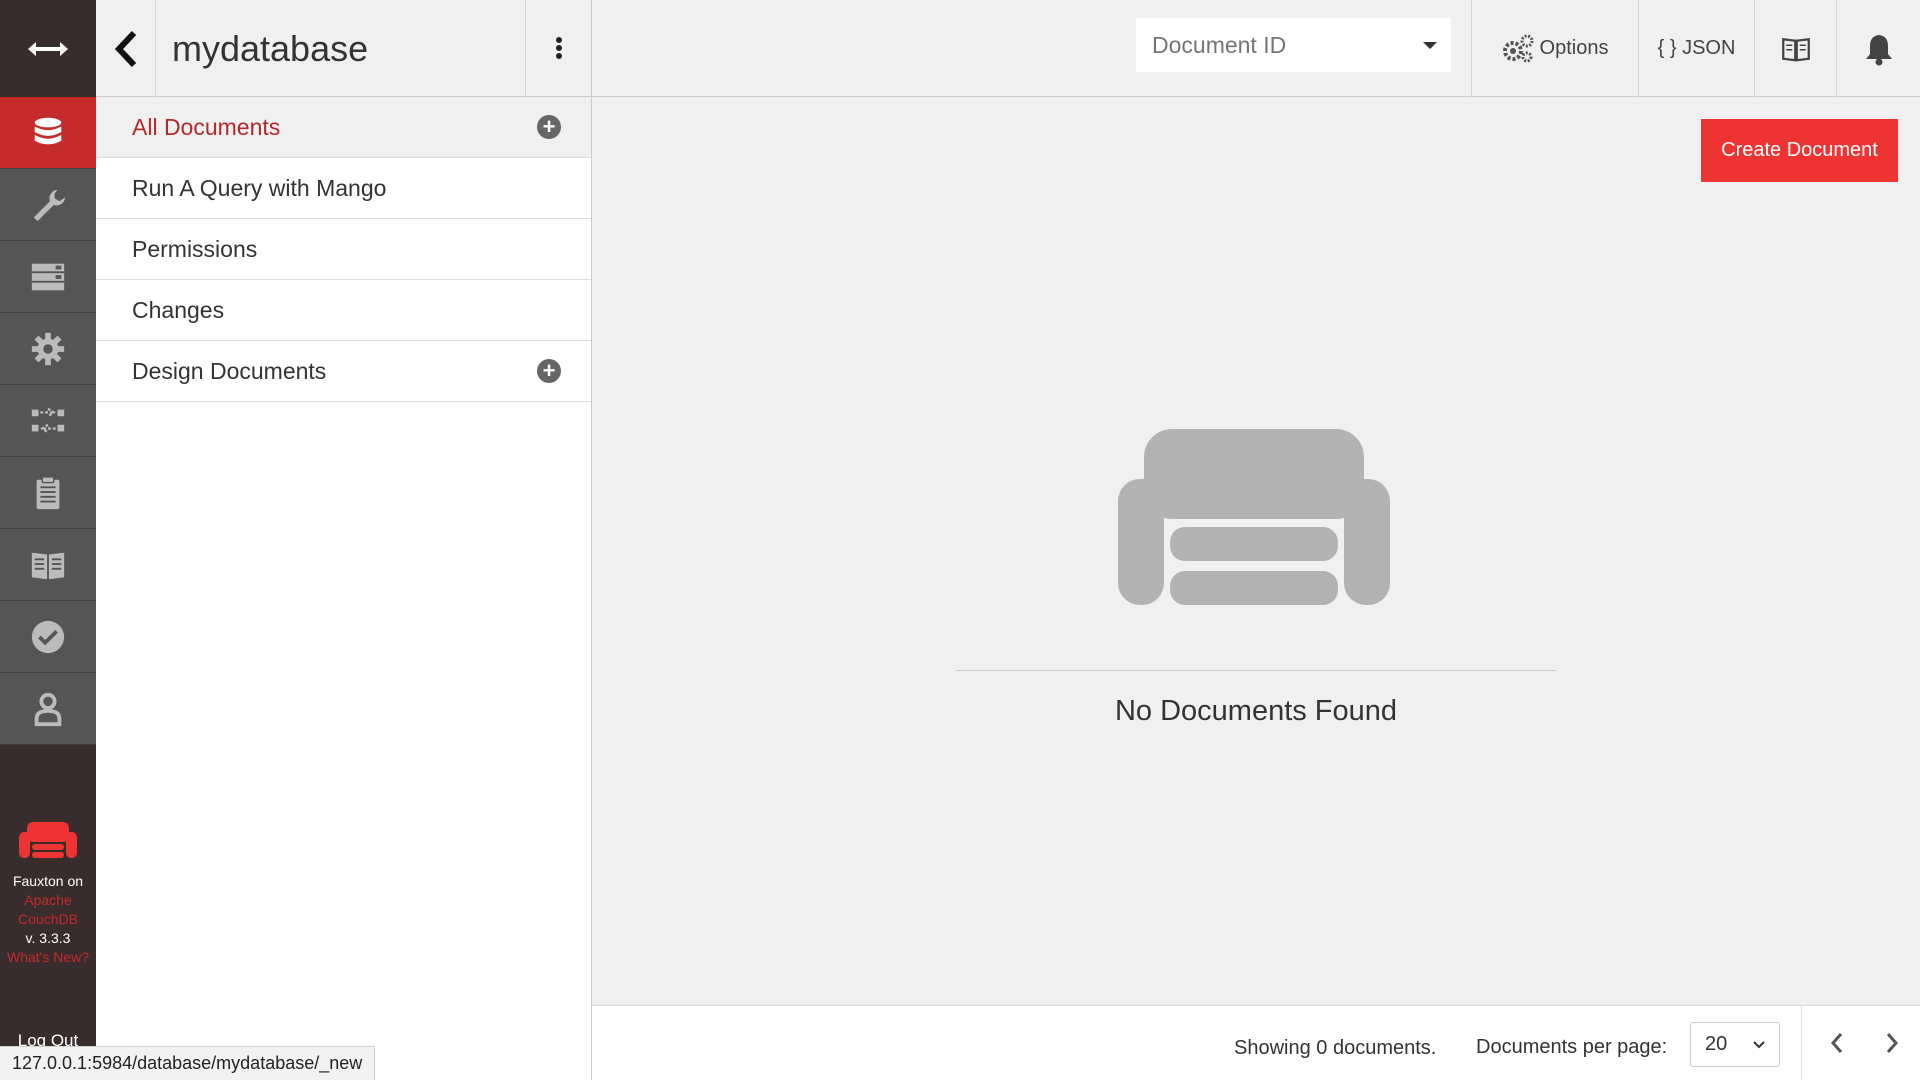  I want to click on showing-count: Showing 0 documents., so click(1335, 1048).